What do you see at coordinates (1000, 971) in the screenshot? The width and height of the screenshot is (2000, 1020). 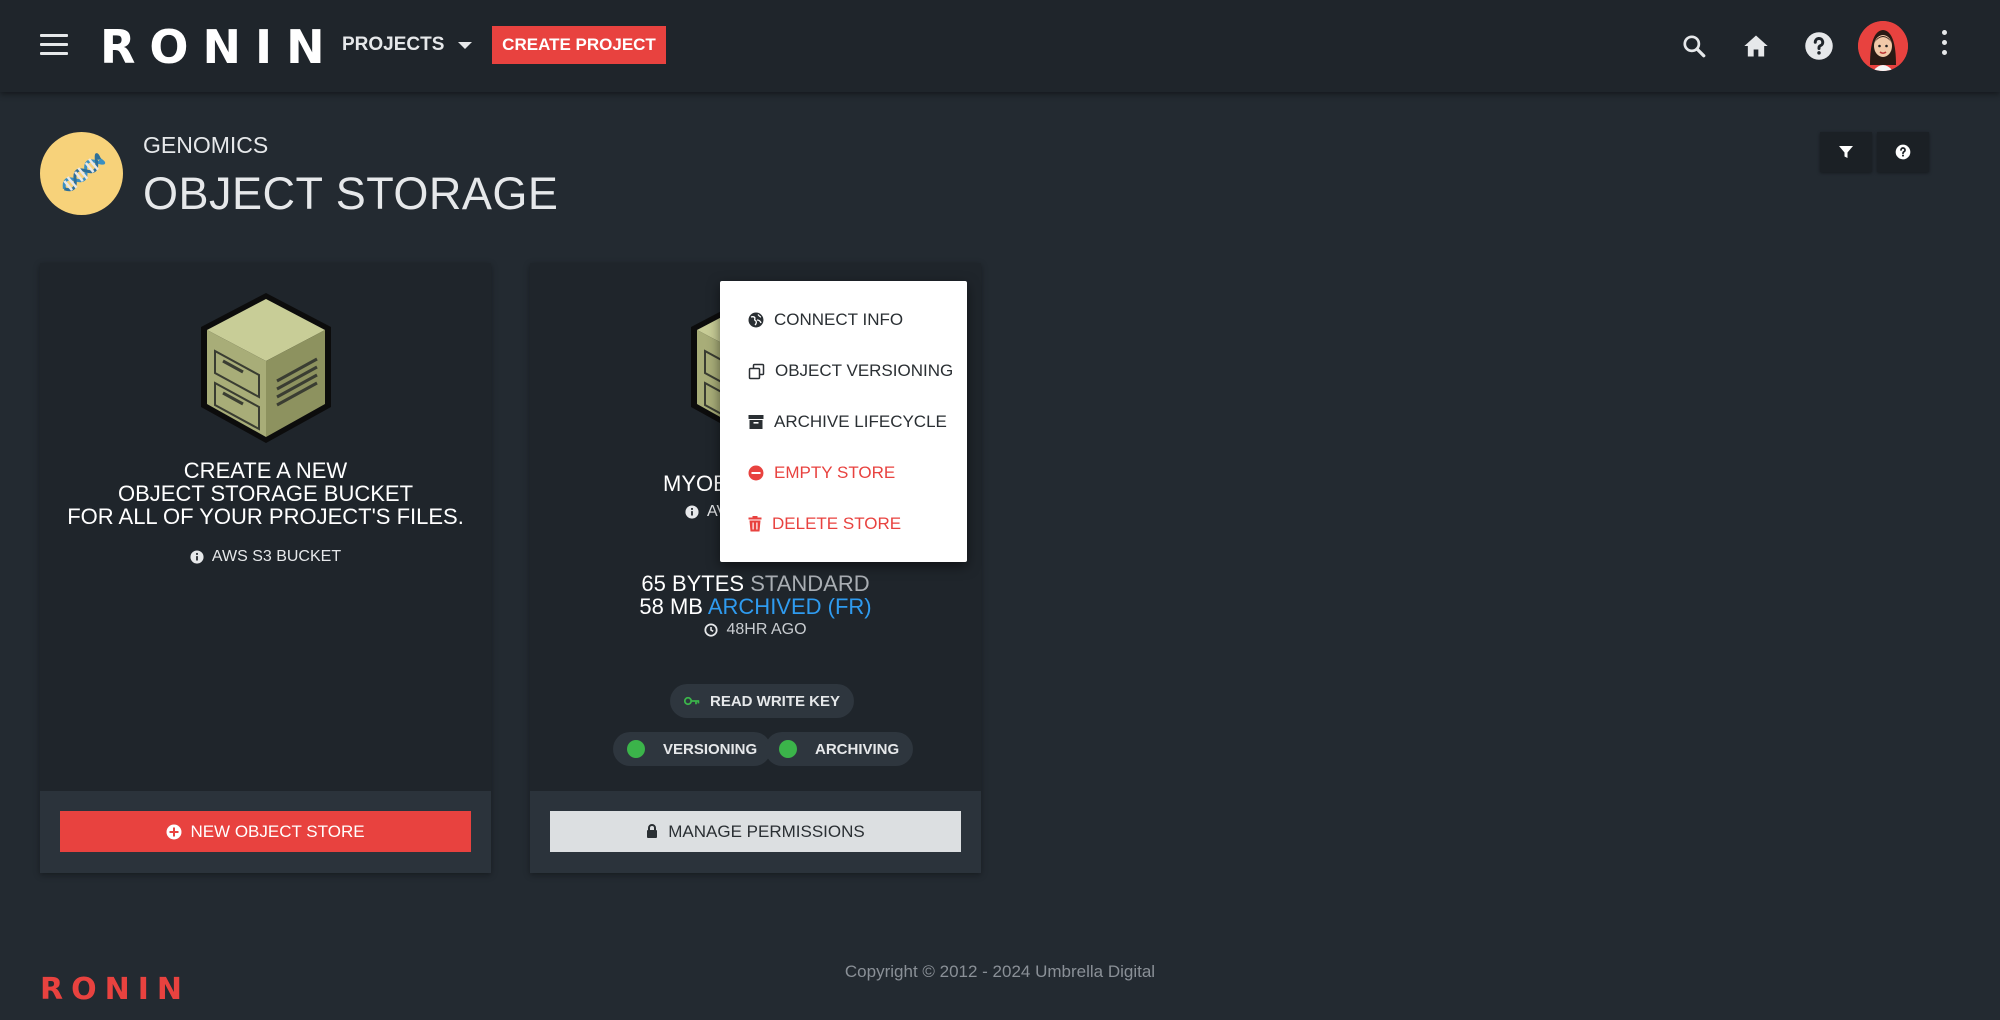 I see `copyright: Copyright © 2012 - 2024 Umbrella Digital` at bounding box center [1000, 971].